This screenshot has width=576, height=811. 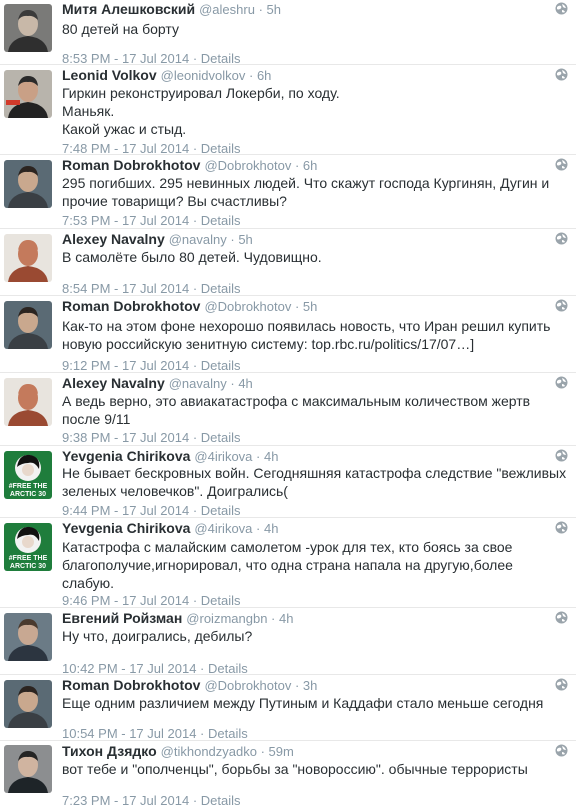 I want to click on tweet-timestamp: 9:44 PM - 17 Jul 2014, so click(x=125, y=510).